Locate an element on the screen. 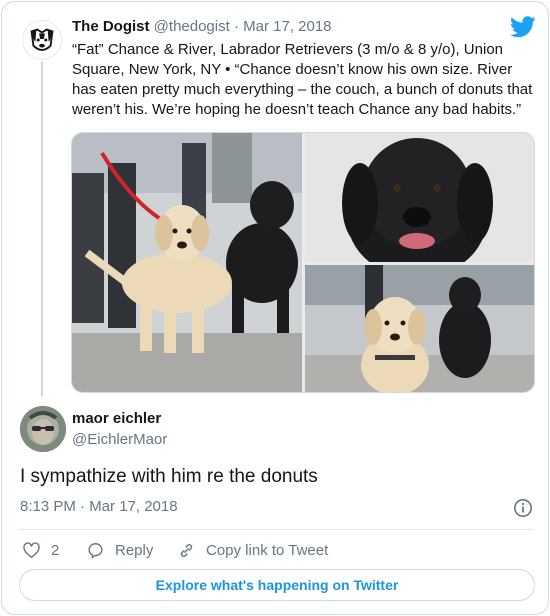 This screenshot has height=616, width=550. dogist-avatar is located at coordinates (42, 40).